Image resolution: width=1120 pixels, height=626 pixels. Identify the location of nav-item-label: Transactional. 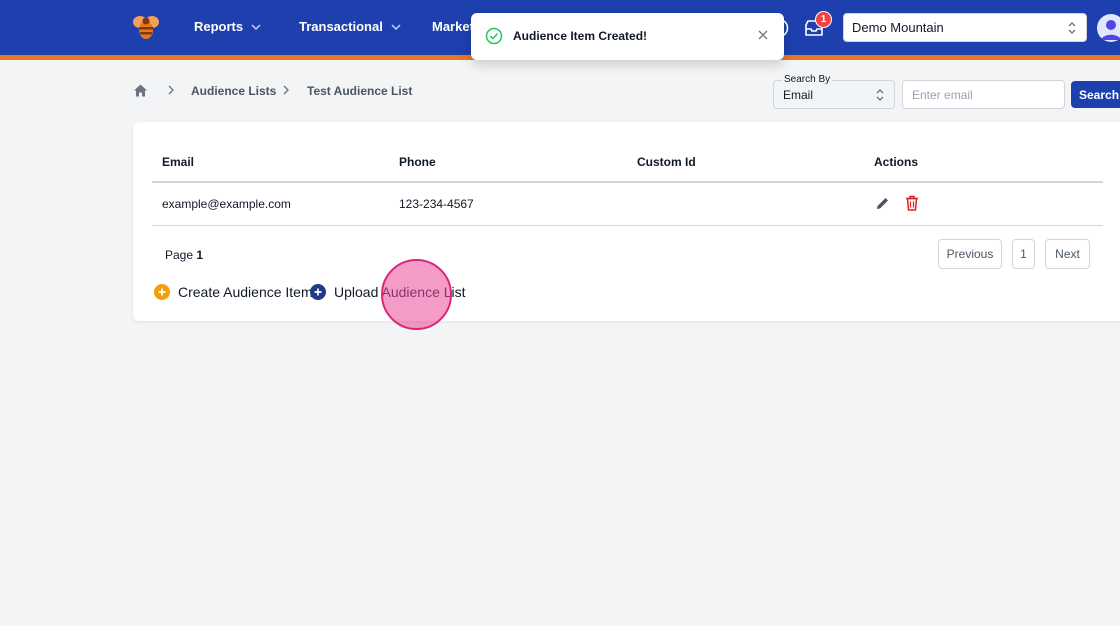
(341, 26).